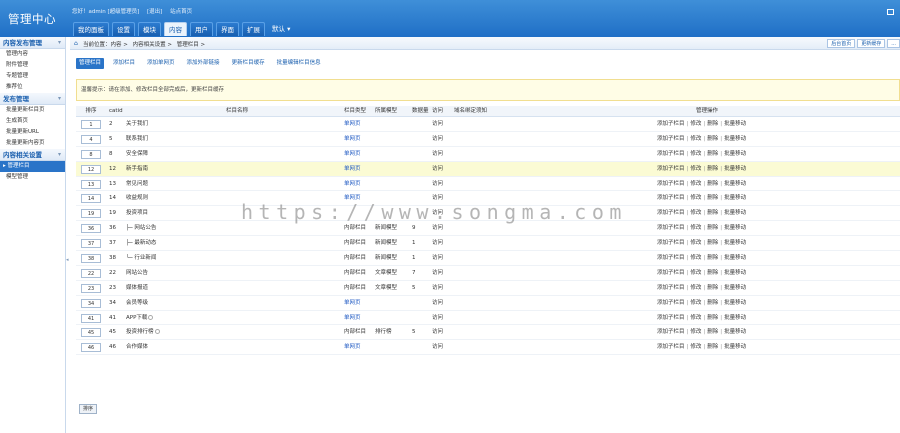 The height and width of the screenshot is (433, 900). What do you see at coordinates (32, 76) in the screenshot?
I see `sidebar-item: 专题管理` at bounding box center [32, 76].